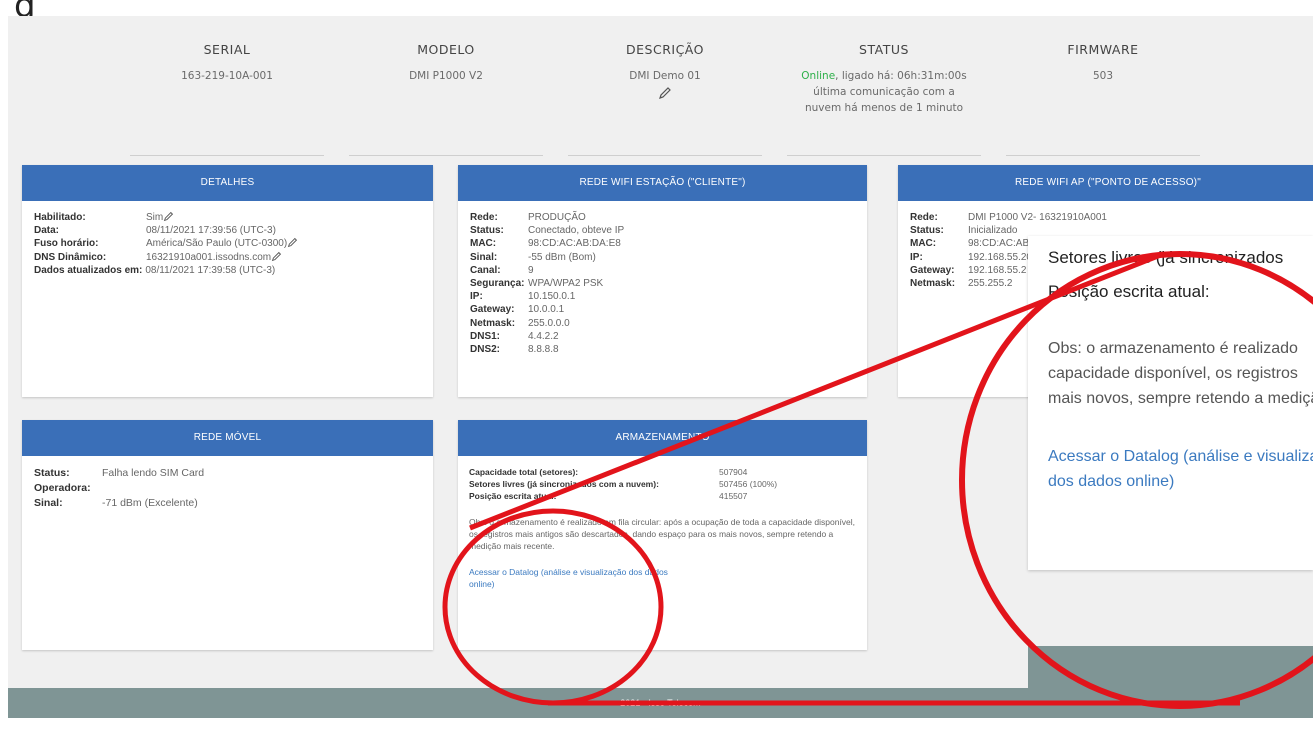 The height and width of the screenshot is (747, 1313). What do you see at coordinates (155, 231) in the screenshot?
I see `detail-row: Data: 08/11/2021 17:39:56 (UTC-3)` at bounding box center [155, 231].